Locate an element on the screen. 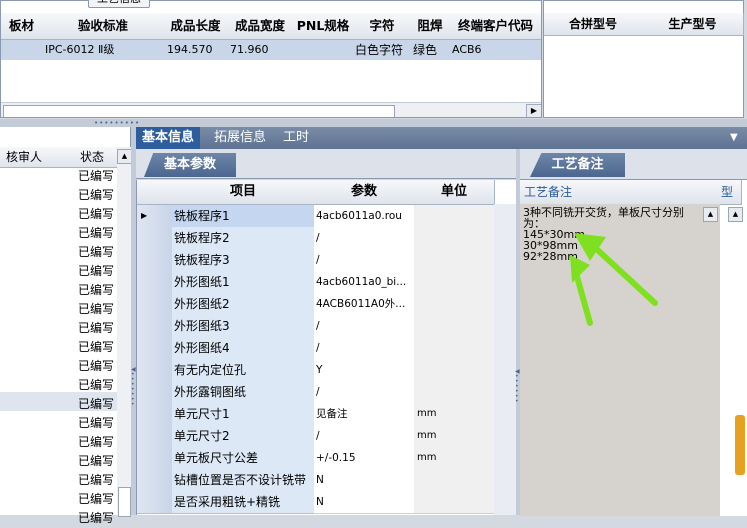 The width and height of the screenshot is (747, 528). col-header-length: 成品长度 is located at coordinates (196, 26).